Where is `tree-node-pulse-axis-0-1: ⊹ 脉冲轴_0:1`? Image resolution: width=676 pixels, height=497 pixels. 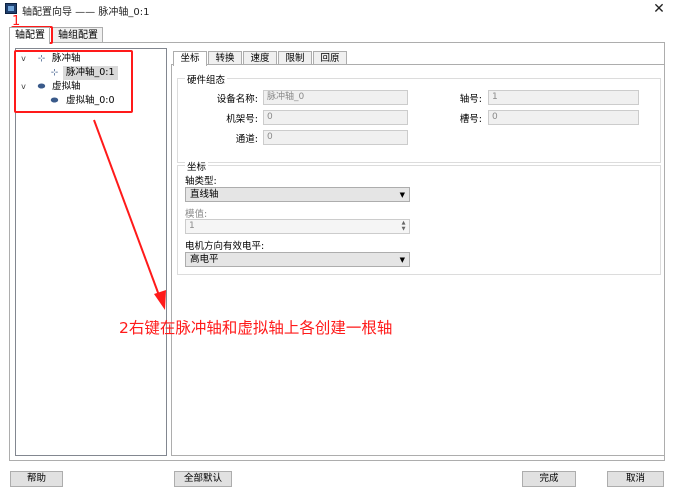
tree-node-pulse-axis-0-1: ⊹ 脉冲轴_0:1 is located at coordinates (92, 73).